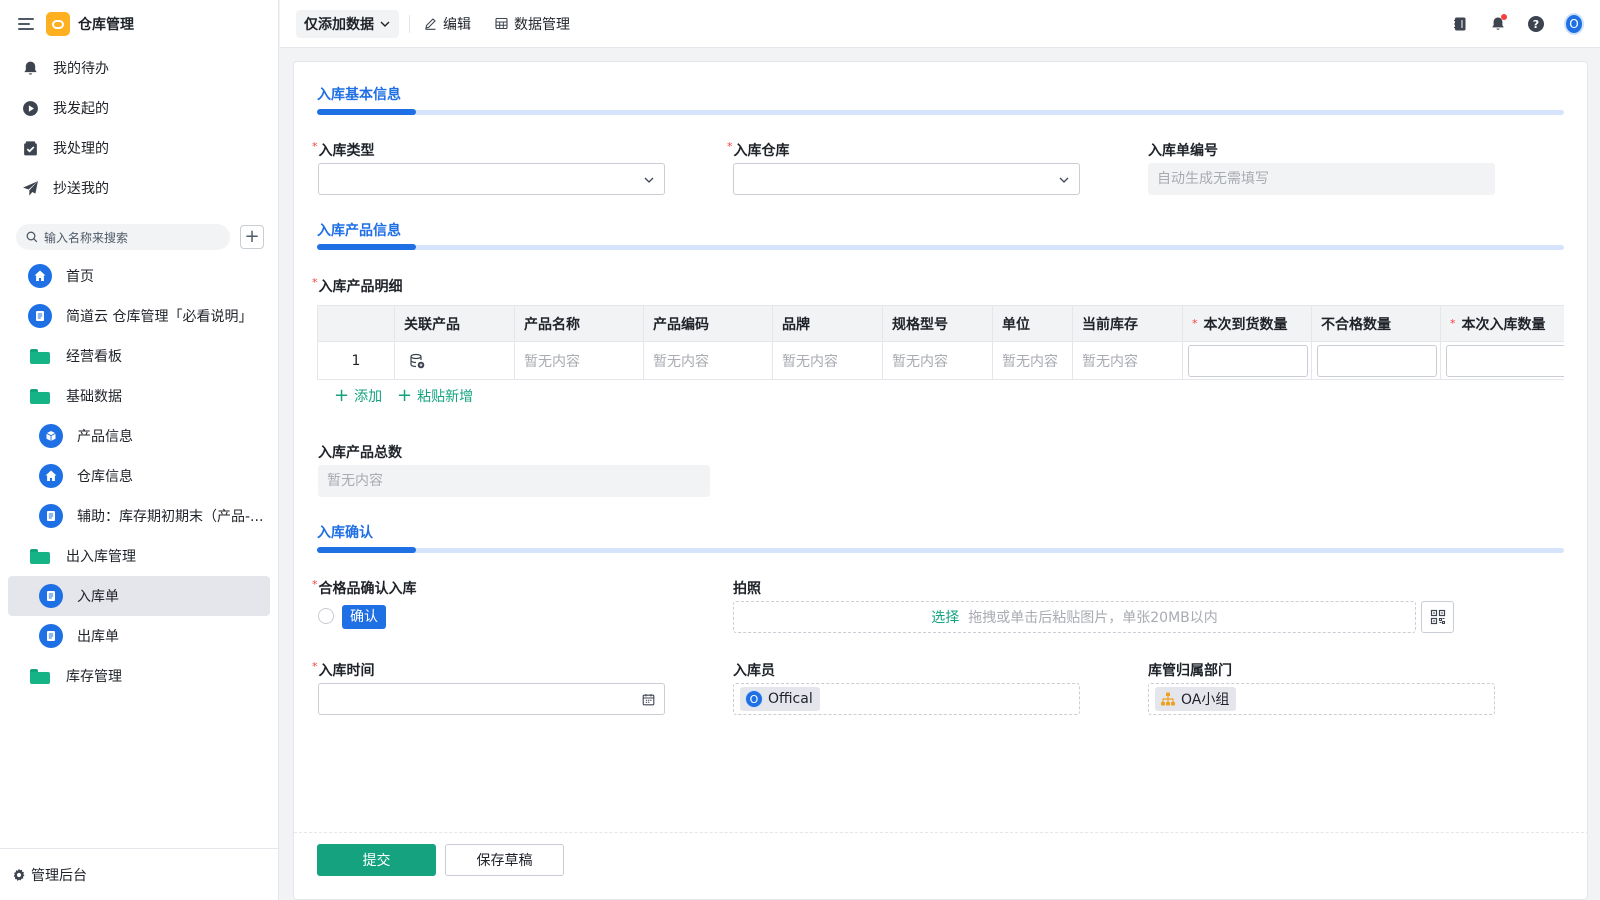 Image resolution: width=1600 pixels, height=900 pixels. Describe the element at coordinates (1377, 361) in the screenshot. I see `defect-qty-input` at that location.